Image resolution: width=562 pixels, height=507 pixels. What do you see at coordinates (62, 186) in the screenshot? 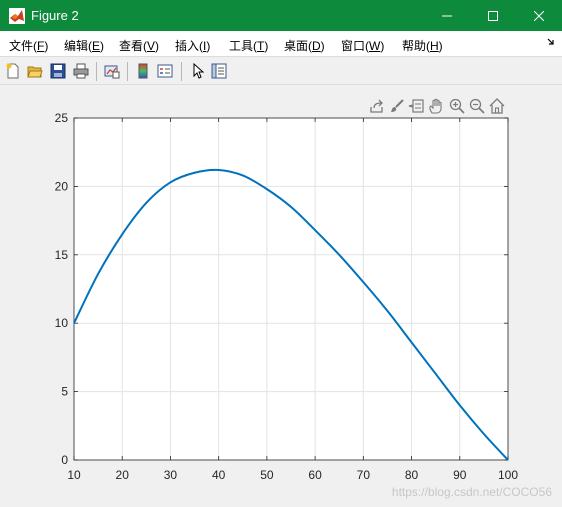
I see `y-tick-label: 20` at bounding box center [62, 186].